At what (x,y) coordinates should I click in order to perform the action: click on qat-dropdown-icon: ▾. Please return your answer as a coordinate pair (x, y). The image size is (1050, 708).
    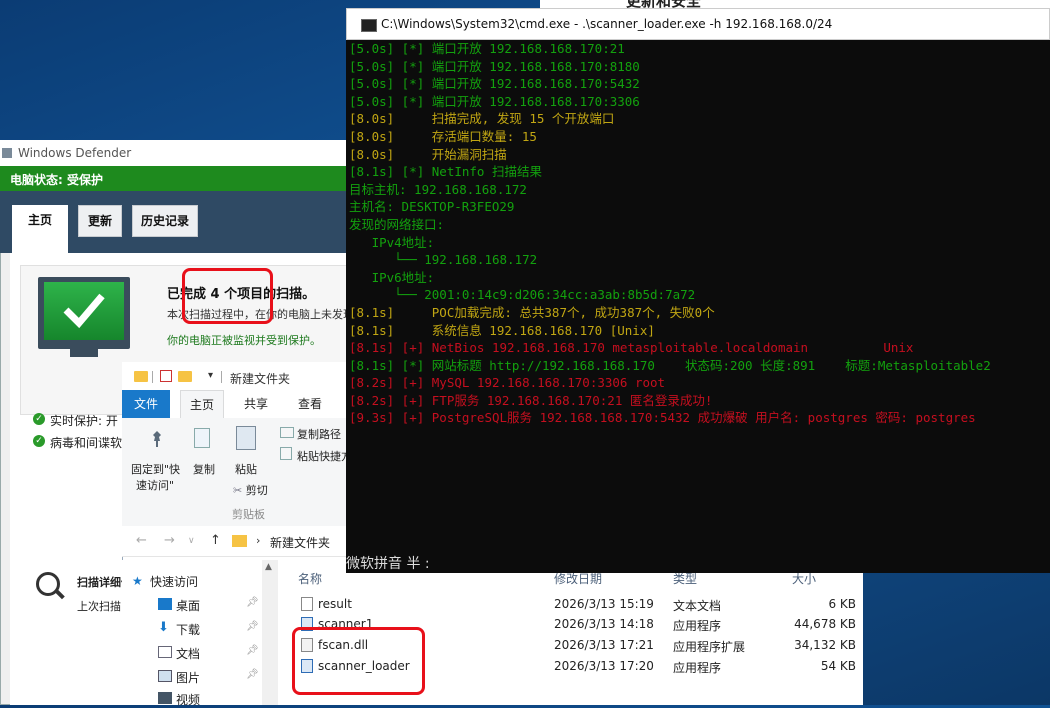
    Looking at the image, I should click on (210, 375).